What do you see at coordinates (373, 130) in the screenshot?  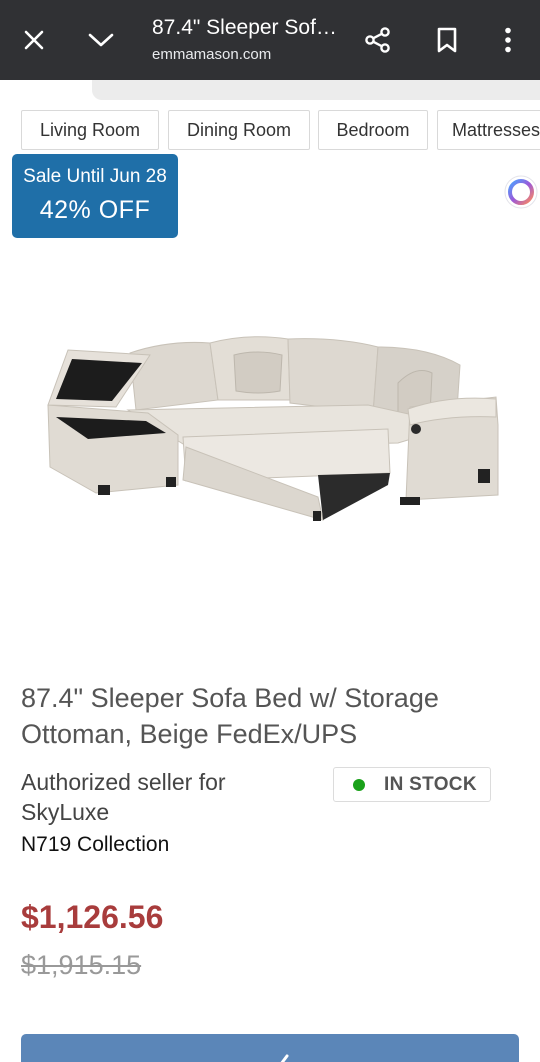 I see `category-chip-bedroom: Bedroom` at bounding box center [373, 130].